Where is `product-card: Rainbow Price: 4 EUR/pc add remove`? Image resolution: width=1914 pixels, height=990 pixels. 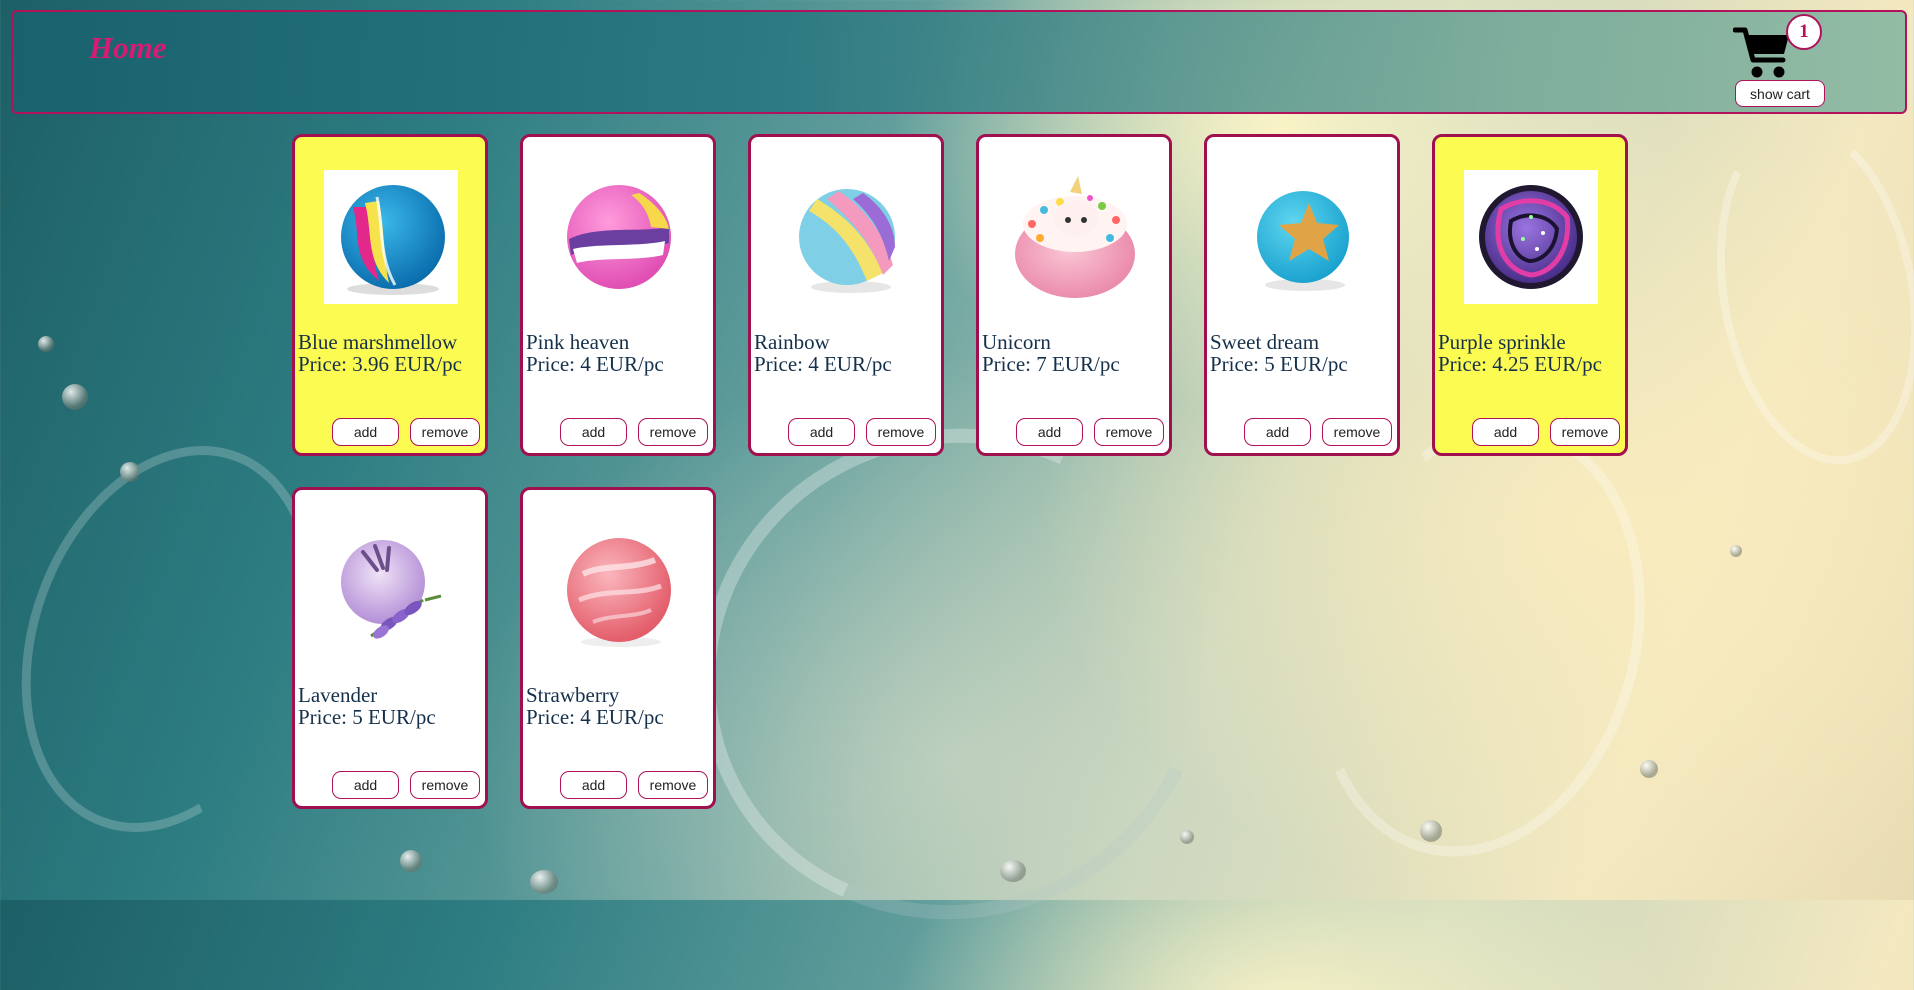
product-card: Rainbow Price: 4 EUR/pc add remove is located at coordinates (846, 295).